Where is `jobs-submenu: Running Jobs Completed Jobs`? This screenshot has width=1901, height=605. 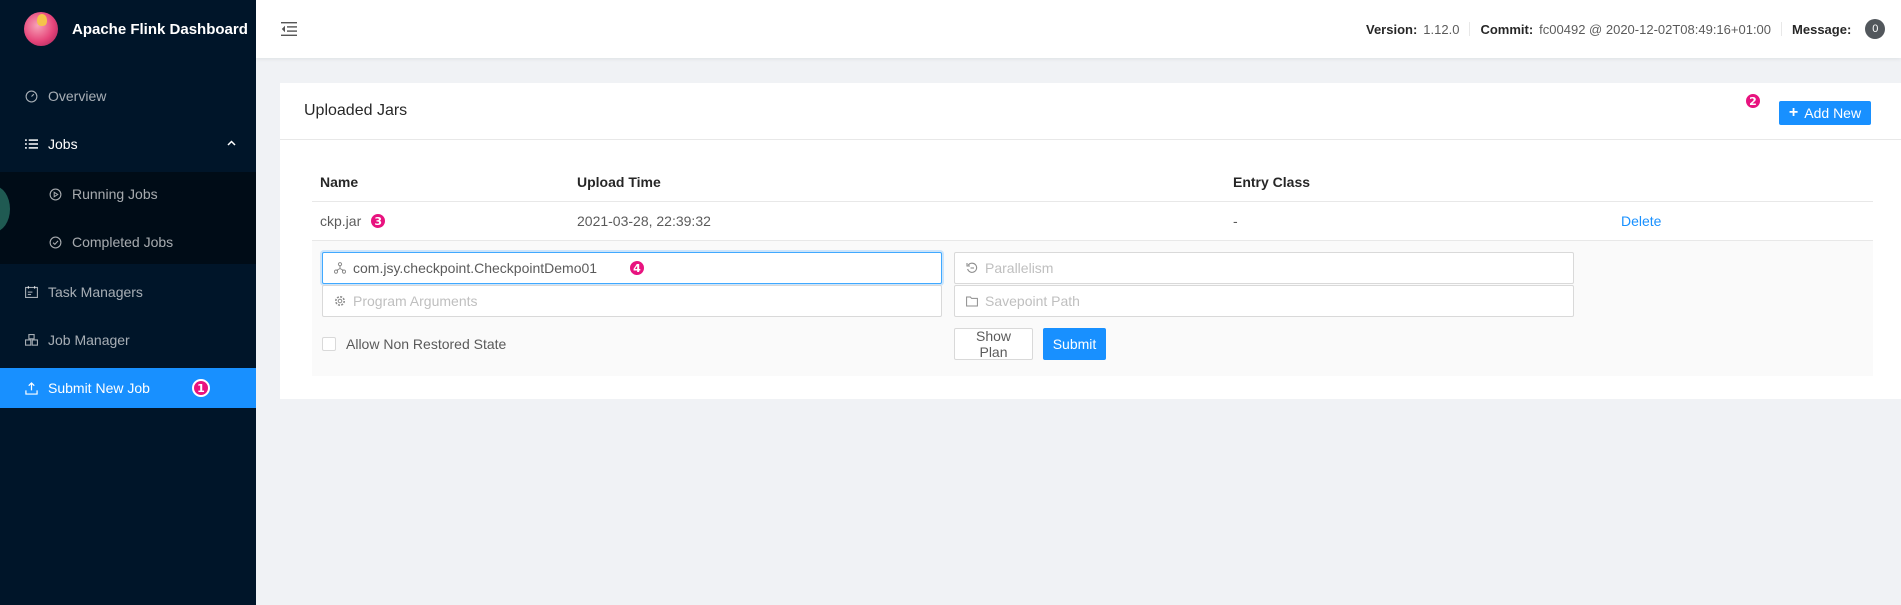 jobs-submenu: Running Jobs Completed Jobs is located at coordinates (128, 218).